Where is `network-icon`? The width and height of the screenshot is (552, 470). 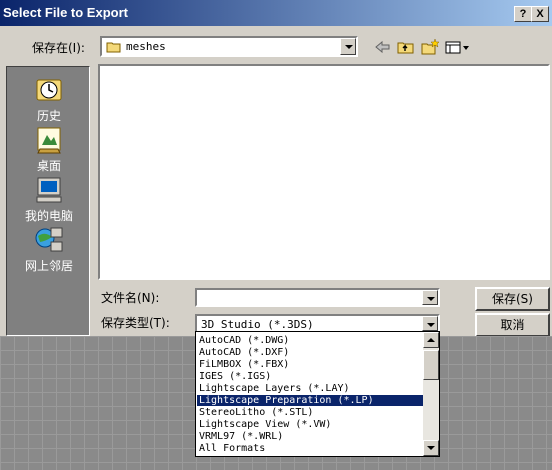
network-icon is located at coordinates (49, 239).